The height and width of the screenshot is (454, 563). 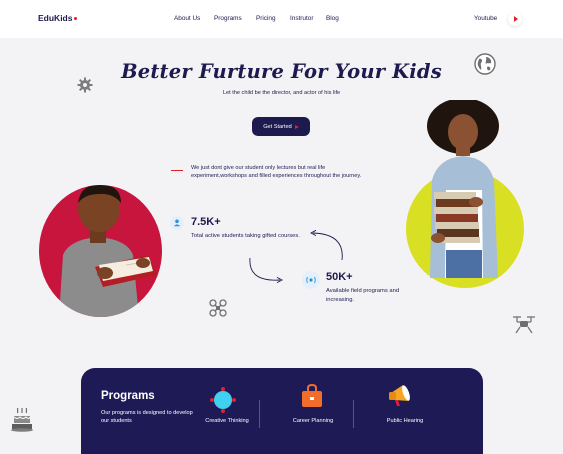 I want to click on person-icon, so click(x=177, y=223).